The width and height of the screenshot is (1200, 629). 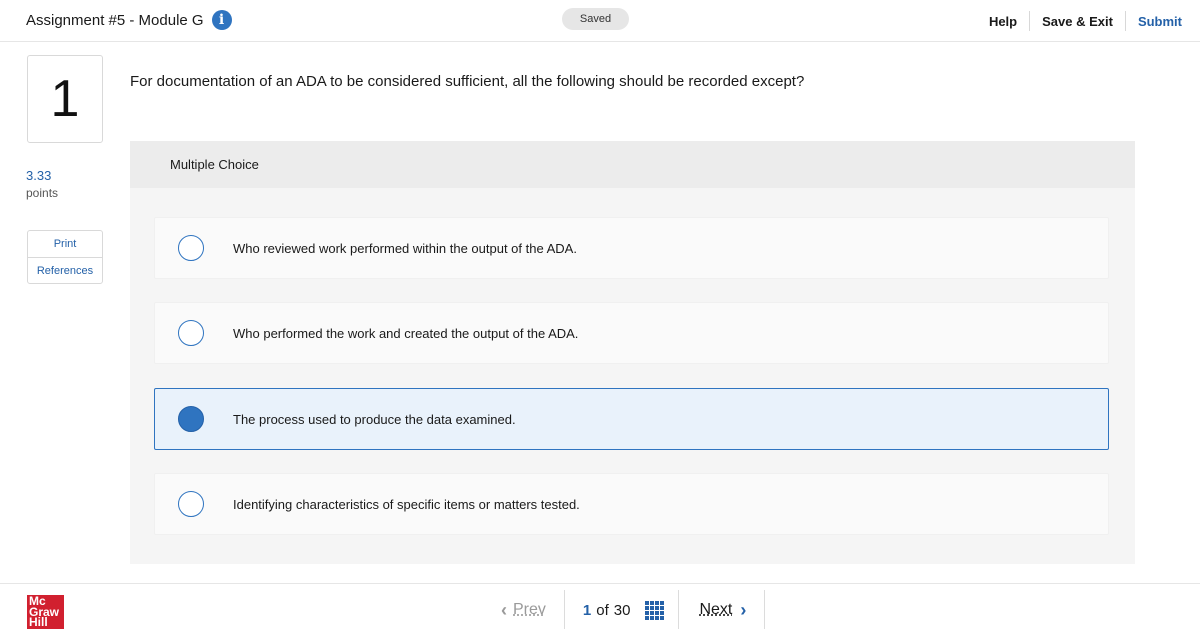 What do you see at coordinates (65, 99) in the screenshot?
I see `question-number: 1` at bounding box center [65, 99].